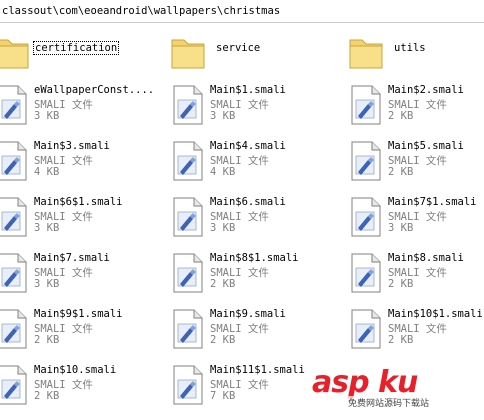  I want to click on file-item: Main$3.smali SMALI 文件 4 KB, so click(77, 168).